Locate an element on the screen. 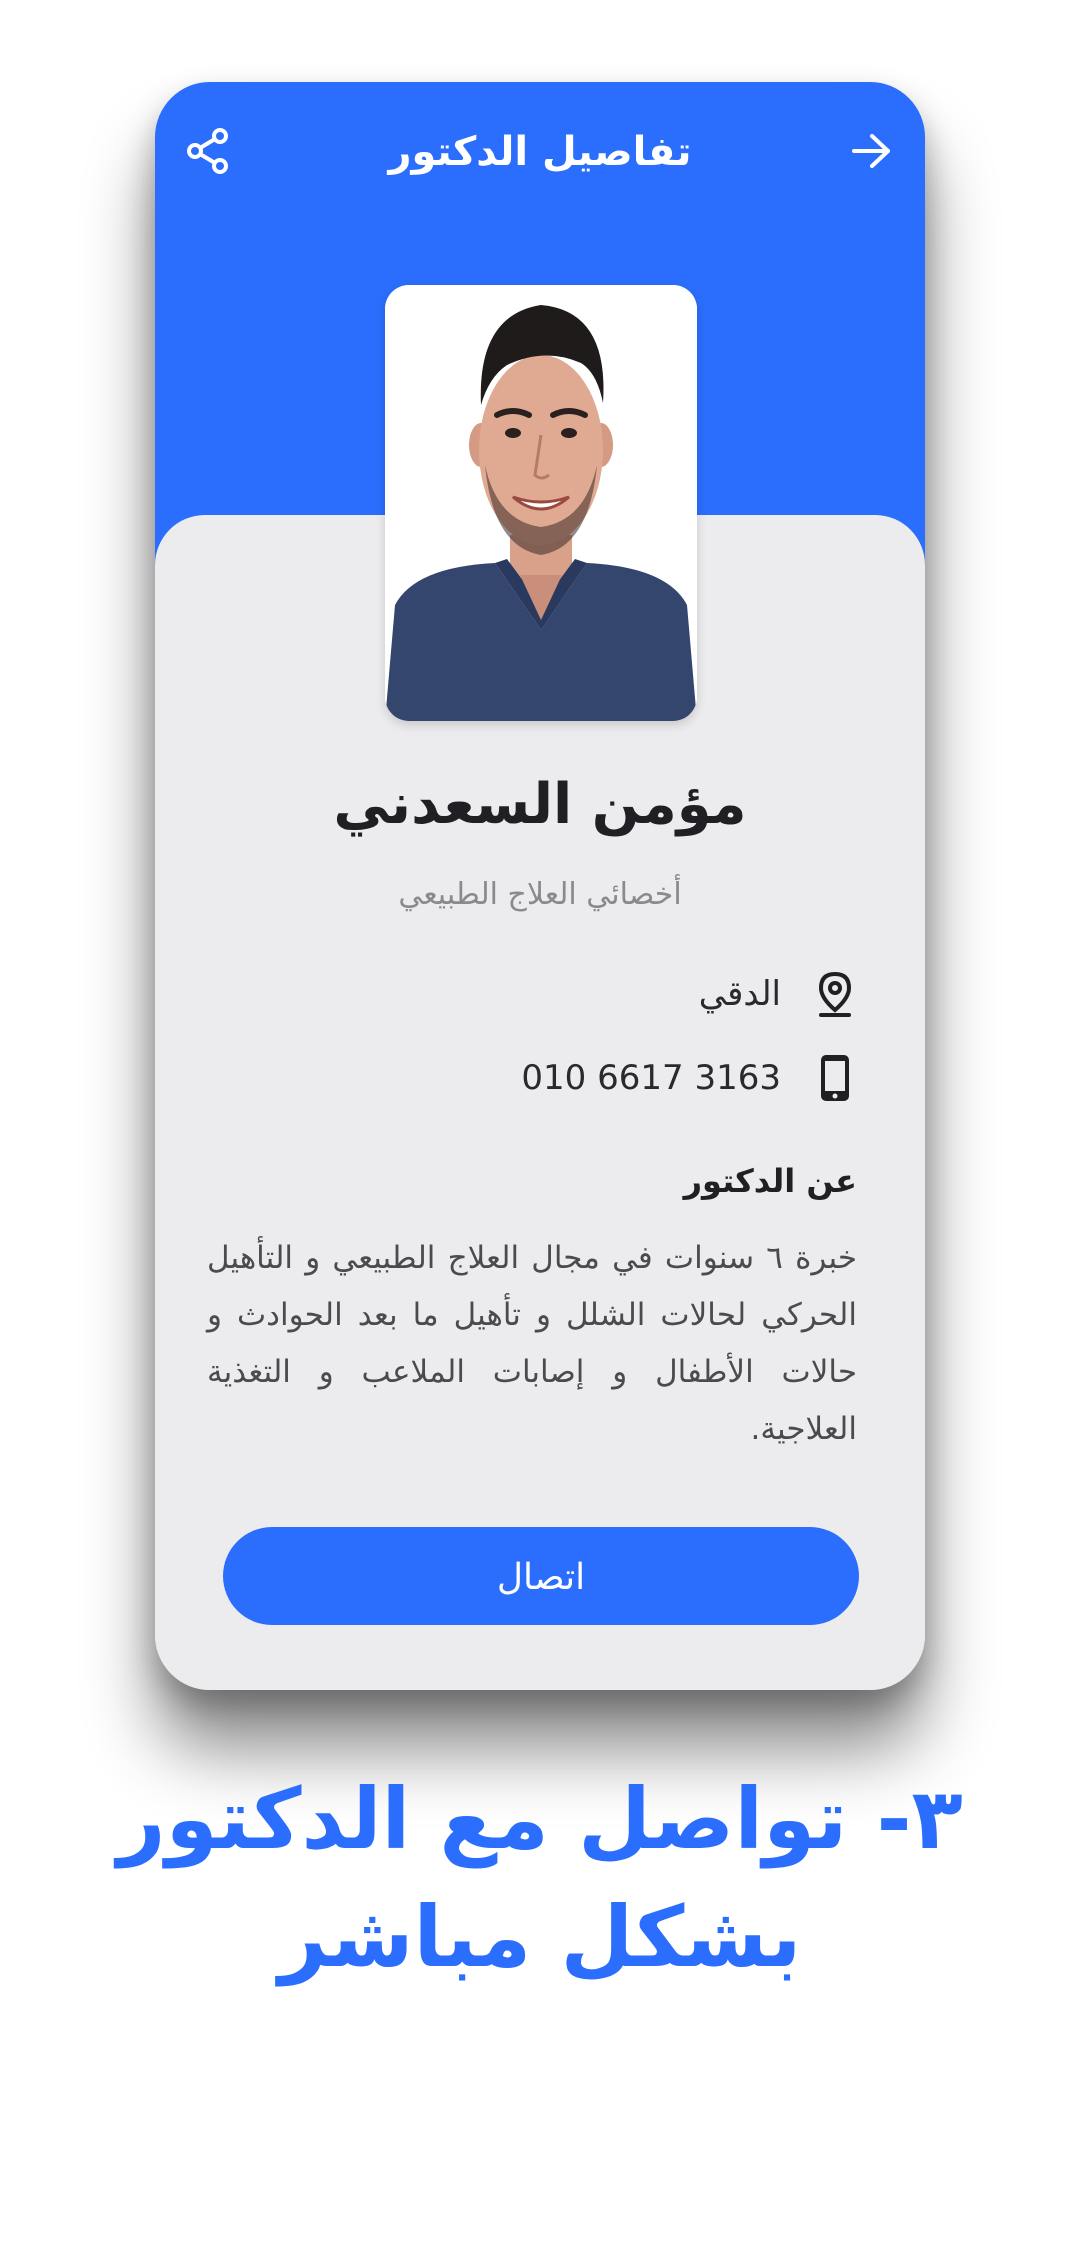  phone-number: 010 6617 3163 is located at coordinates (651, 1078).